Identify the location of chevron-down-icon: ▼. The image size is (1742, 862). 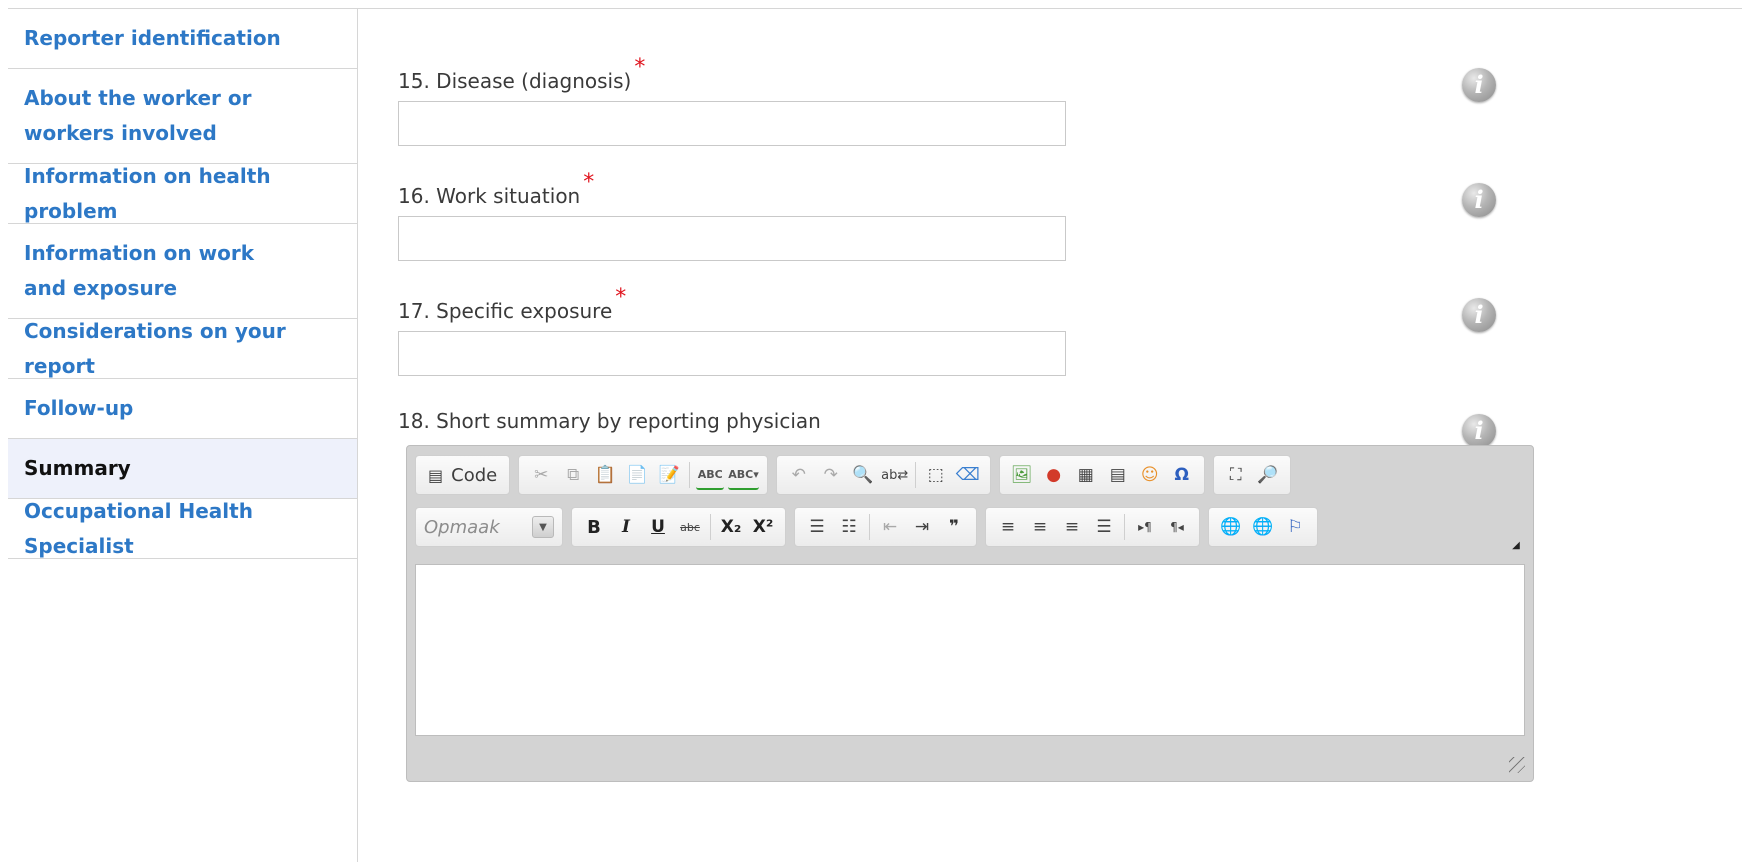
(543, 527).